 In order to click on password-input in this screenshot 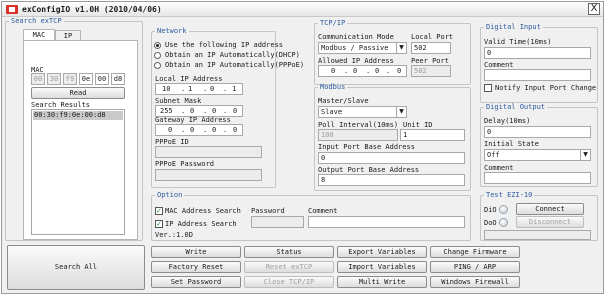, I will do `click(277, 222)`.